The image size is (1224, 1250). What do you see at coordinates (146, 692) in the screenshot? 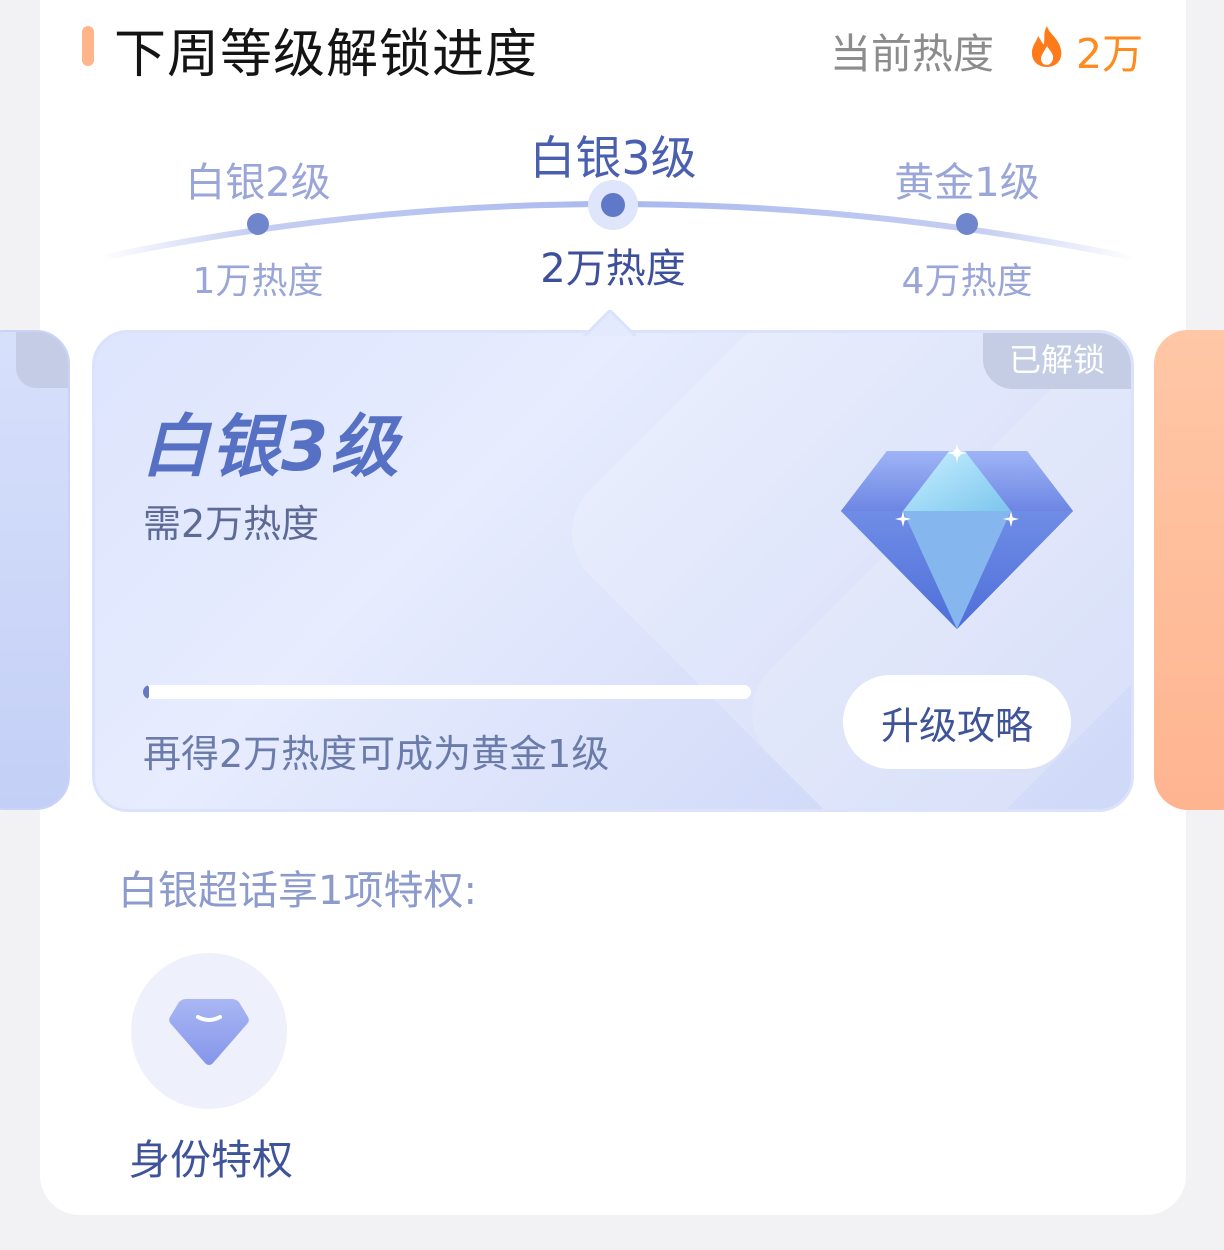
I see `heat-progress-fill` at bounding box center [146, 692].